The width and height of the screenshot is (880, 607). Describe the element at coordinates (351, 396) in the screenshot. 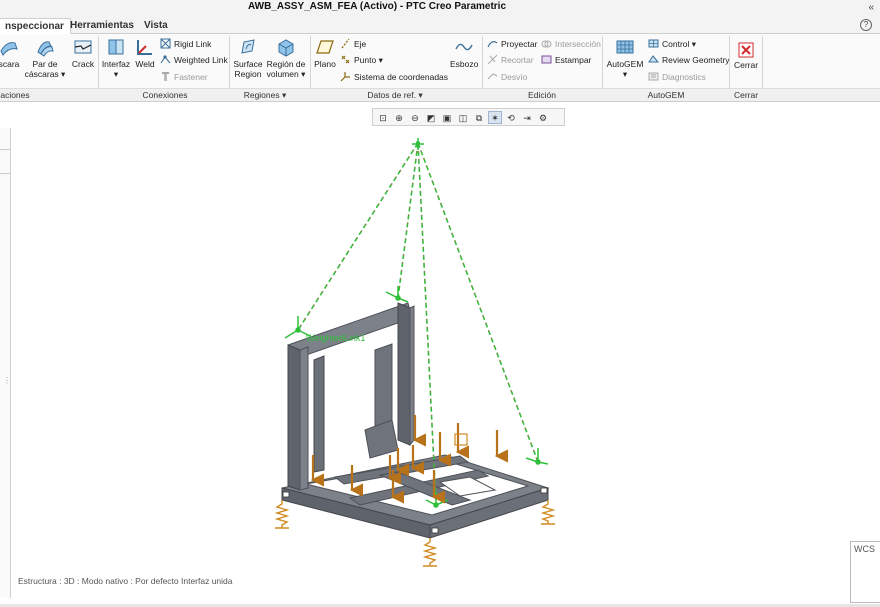

I see `upright-frame` at that location.